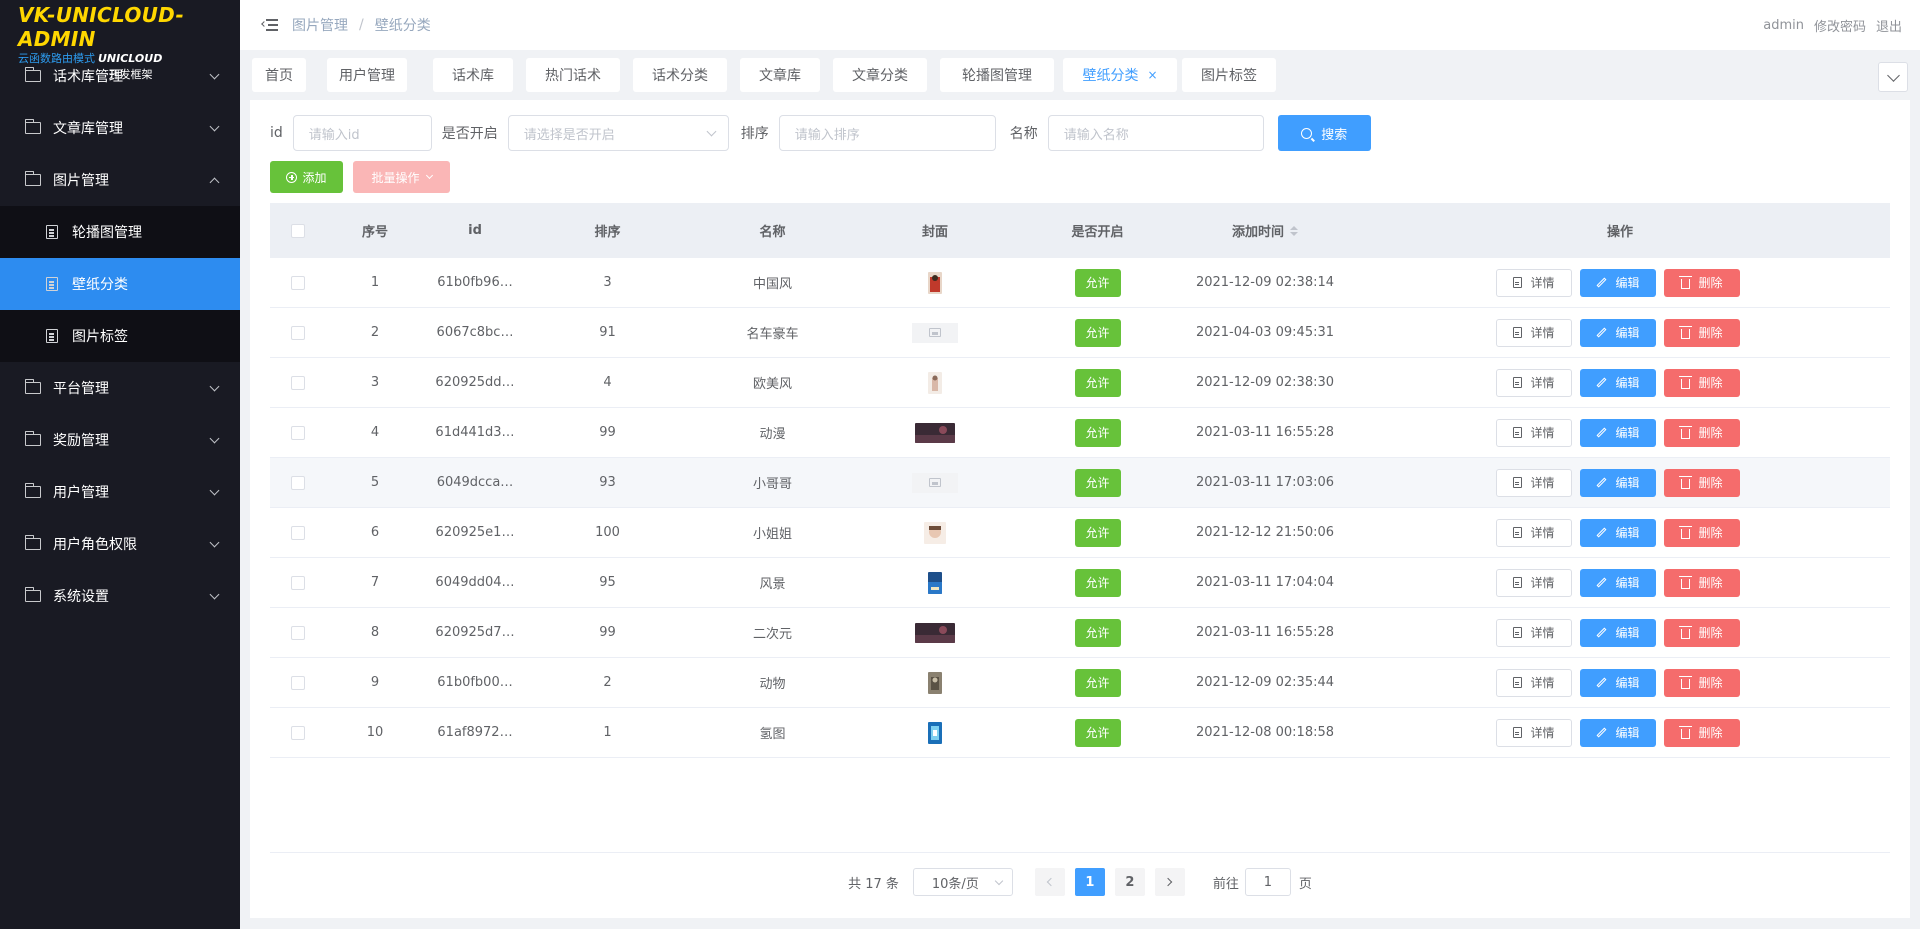 The height and width of the screenshot is (929, 1920). What do you see at coordinates (120, 180) in the screenshot?
I see `sidebar-item-images: 图片管理` at bounding box center [120, 180].